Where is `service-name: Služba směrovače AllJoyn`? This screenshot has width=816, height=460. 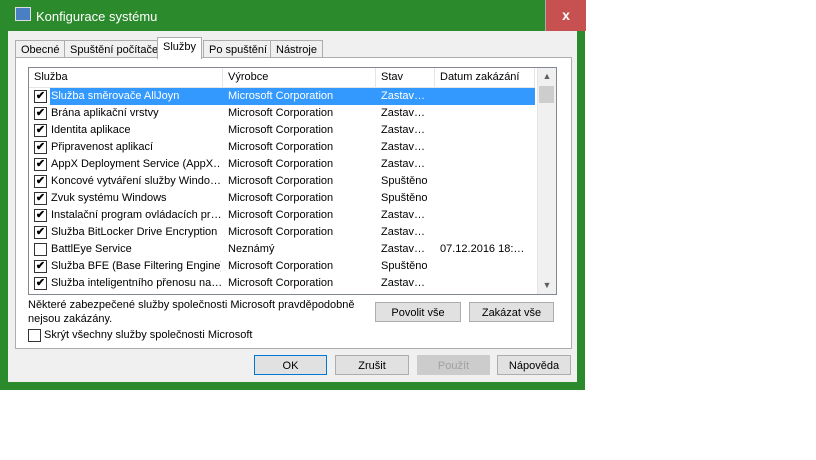 service-name: Služba směrovače AllJoyn is located at coordinates (115, 96).